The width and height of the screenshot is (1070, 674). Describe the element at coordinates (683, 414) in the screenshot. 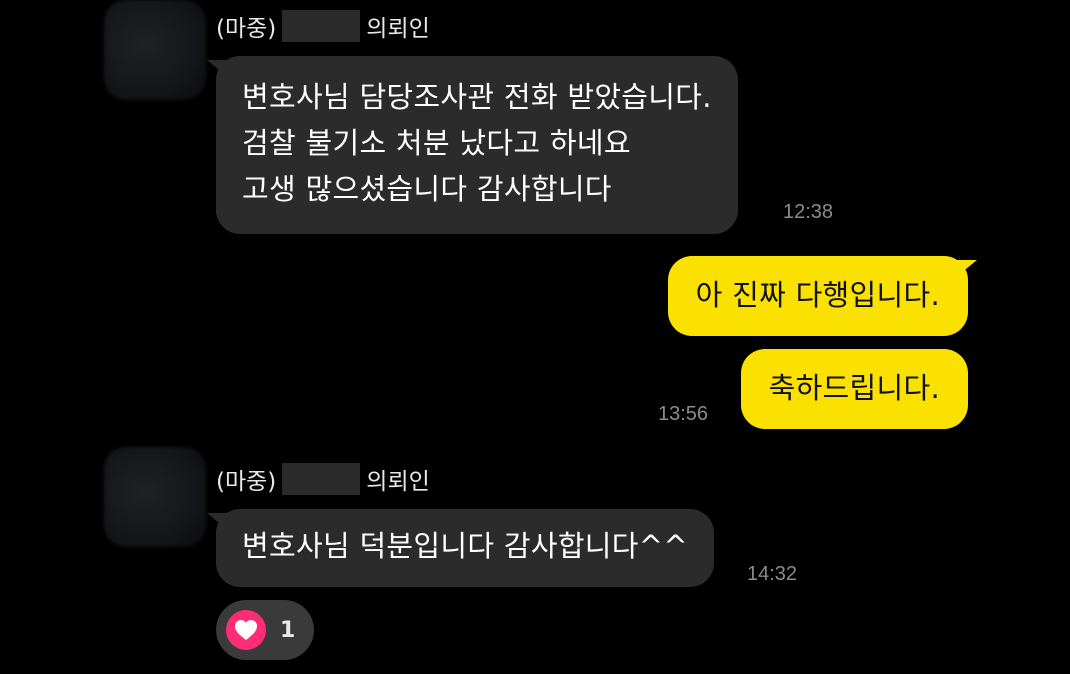

I see `message-timestamp: 13:56` at that location.